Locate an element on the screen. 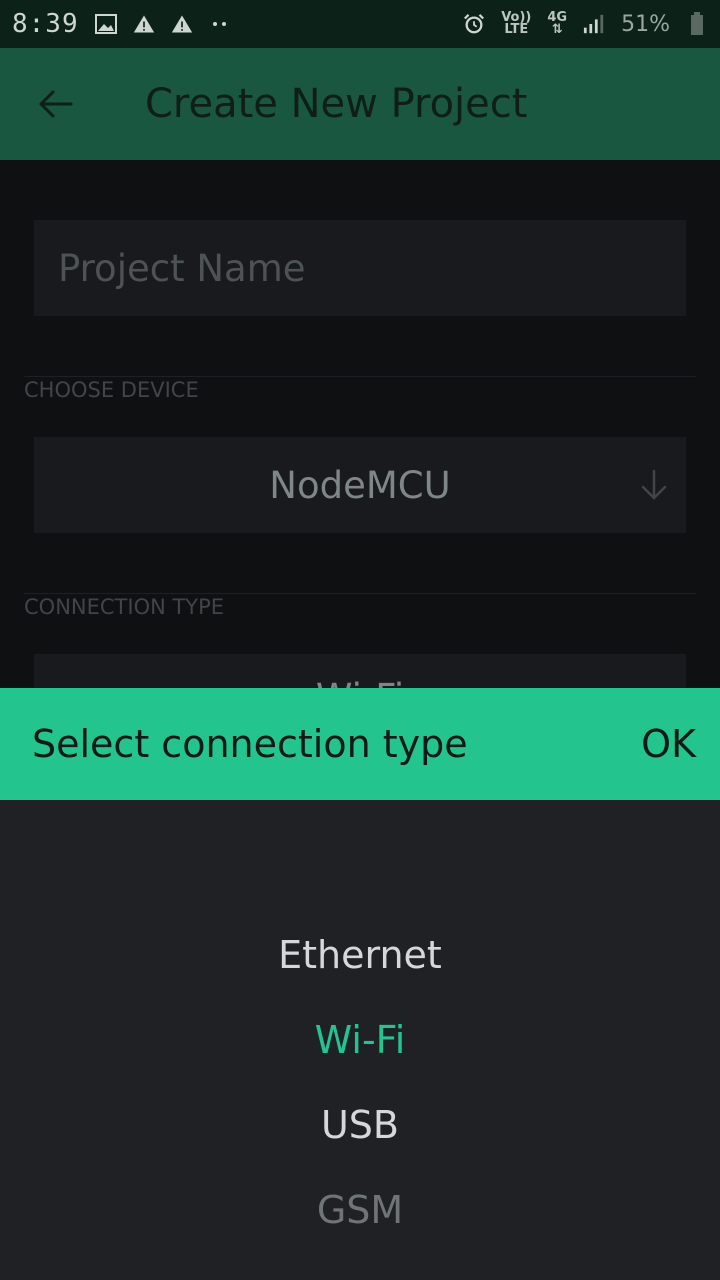 Image resolution: width=720 pixels, height=1280 pixels. back-button is located at coordinates (56, 104).